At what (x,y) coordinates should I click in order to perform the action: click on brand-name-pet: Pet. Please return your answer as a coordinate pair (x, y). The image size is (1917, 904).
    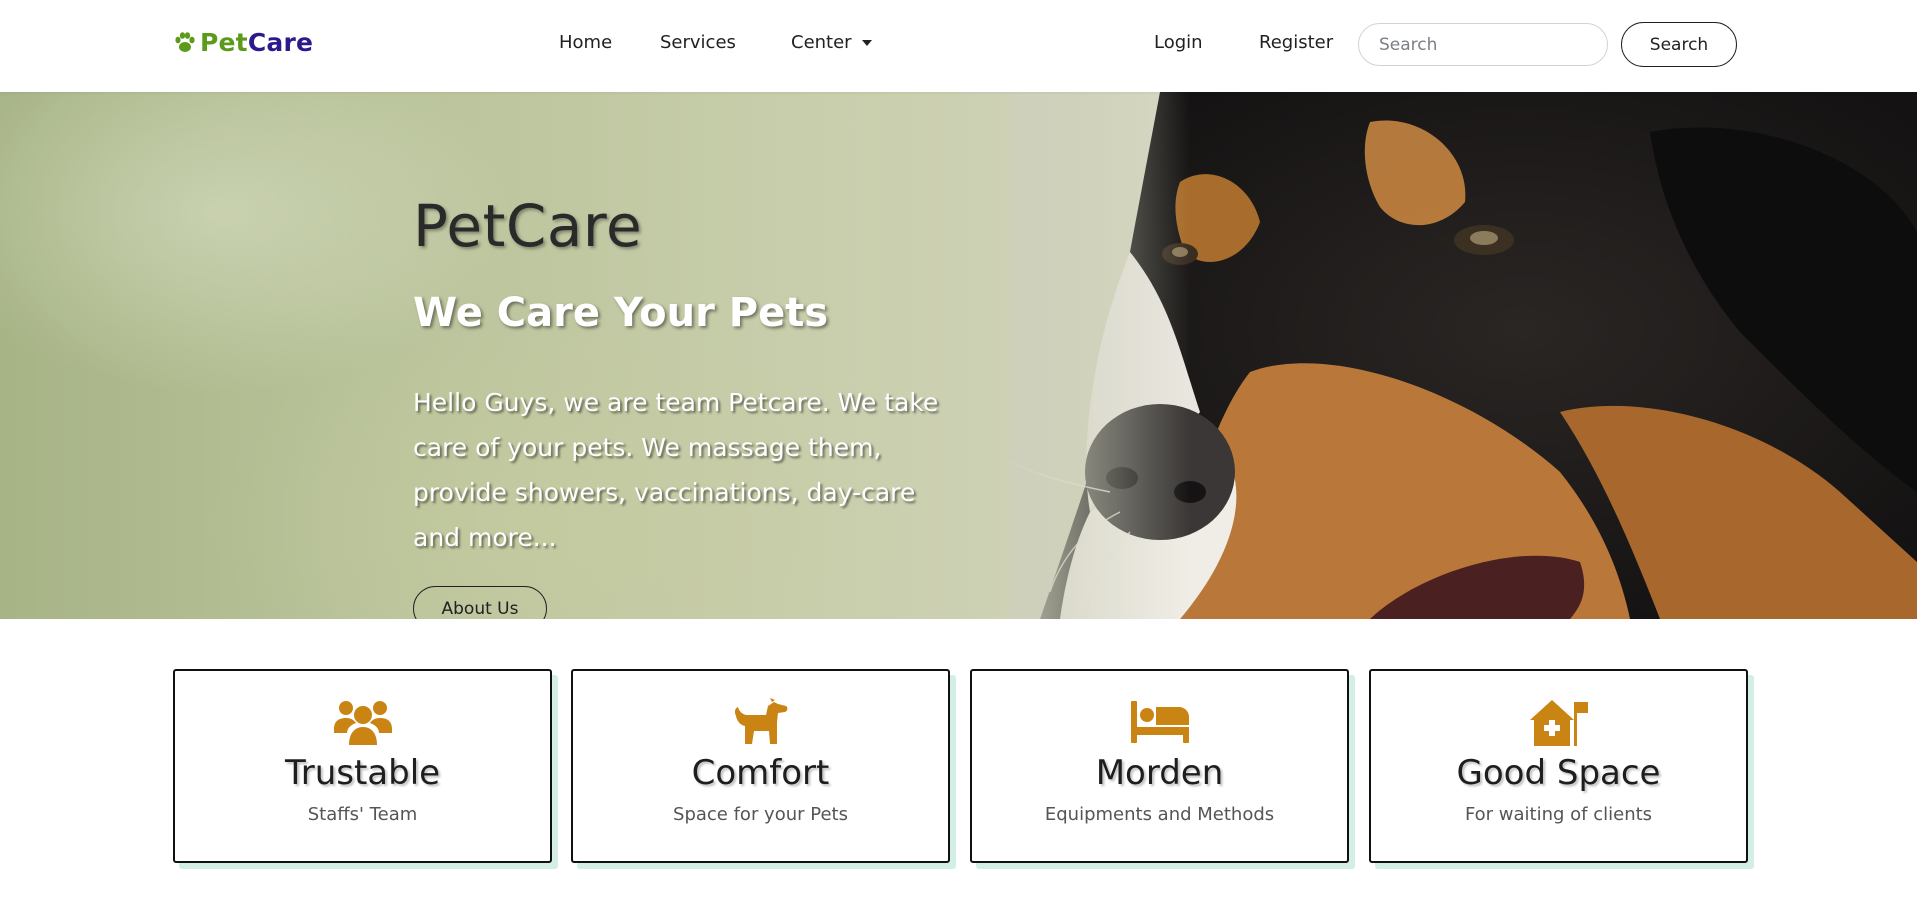
    Looking at the image, I should click on (224, 42).